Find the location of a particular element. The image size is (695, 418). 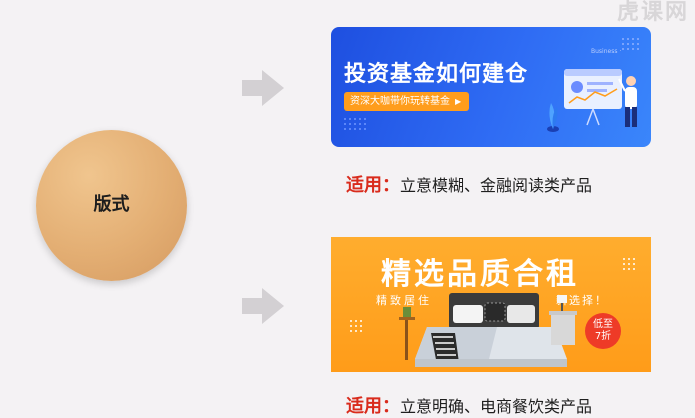

caption-banner-1: 适用：立意模糊、金融阅读类产品 is located at coordinates (469, 184).